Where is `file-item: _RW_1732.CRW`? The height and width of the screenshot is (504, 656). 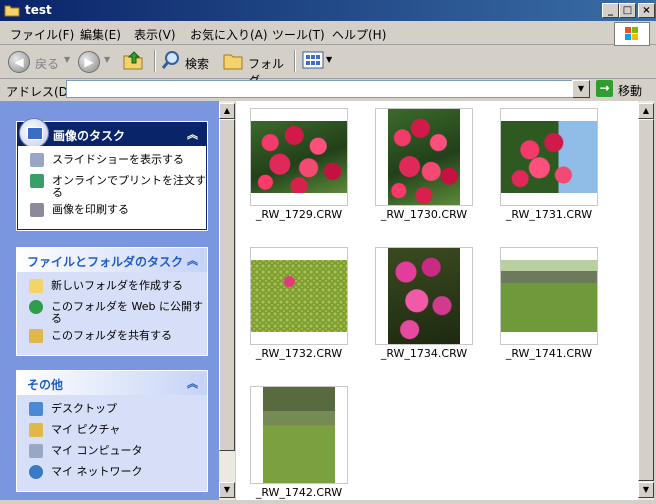
file-item: _RW_1732.CRW is located at coordinates (299, 304).